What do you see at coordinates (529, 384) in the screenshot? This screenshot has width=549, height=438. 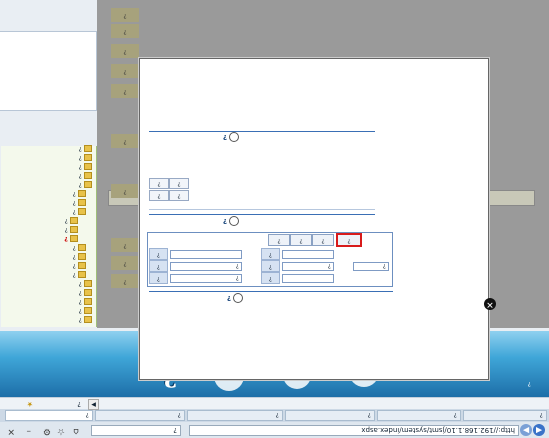 I see `welcome-text: ?` at bounding box center [529, 384].